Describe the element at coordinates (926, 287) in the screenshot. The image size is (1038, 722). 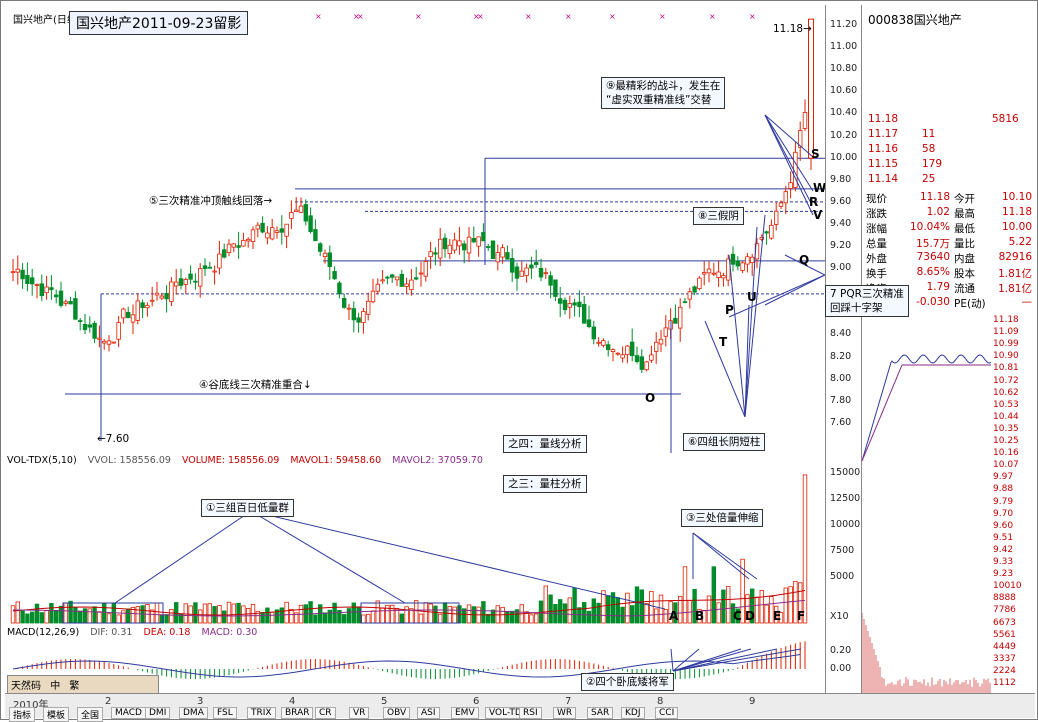
I see `quote-value: 1.79` at that location.